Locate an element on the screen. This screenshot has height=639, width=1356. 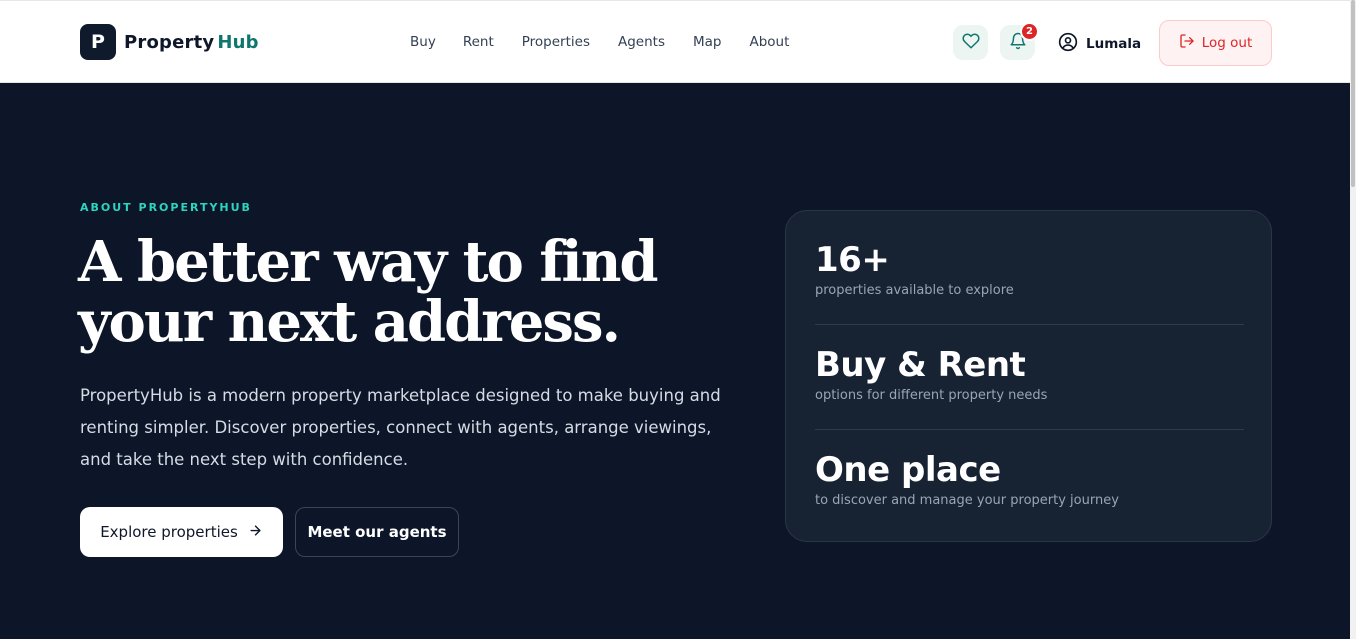
nav-buy: Buy is located at coordinates (423, 42).